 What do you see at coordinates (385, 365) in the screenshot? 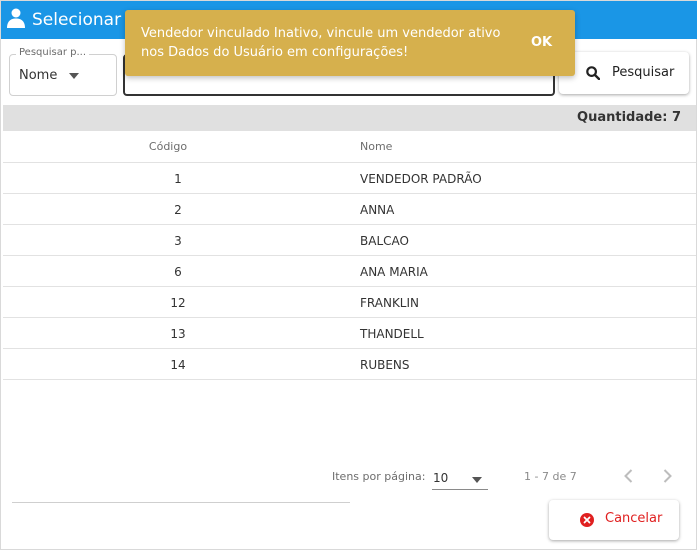
I see `cell-name: RUBENS` at bounding box center [385, 365].